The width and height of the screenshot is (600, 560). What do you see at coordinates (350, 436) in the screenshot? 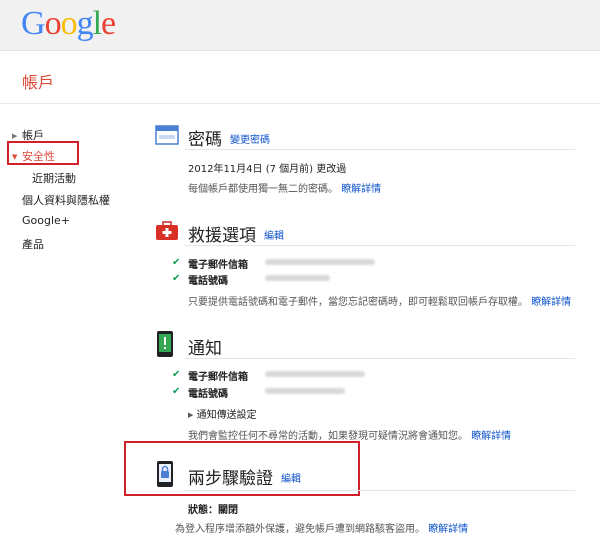
I see `notifications-description: 我們會監控任何不尋常的活動，如果發現可疑情況將會通知您。 瞭解詳情` at bounding box center [350, 436].